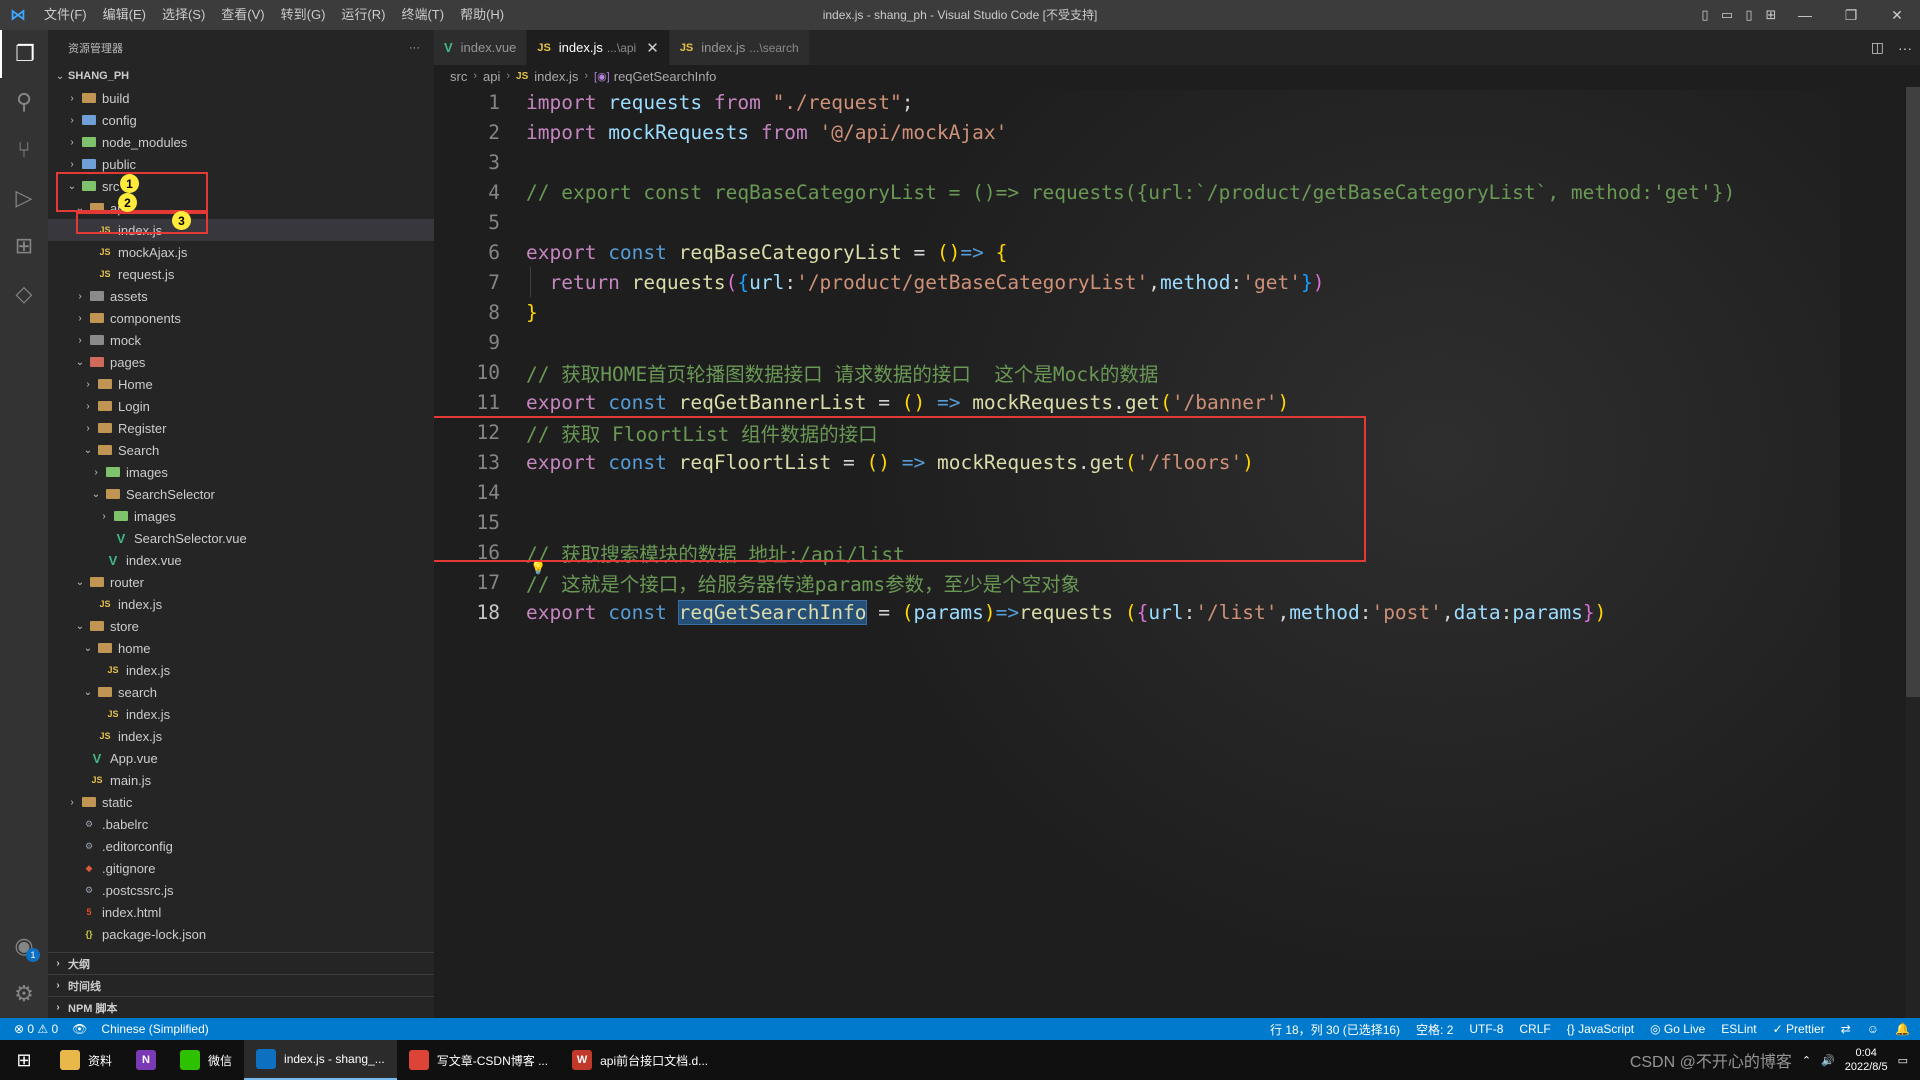 This screenshot has width=1920, height=1080. I want to click on breadcrumb-src: src, so click(458, 76).